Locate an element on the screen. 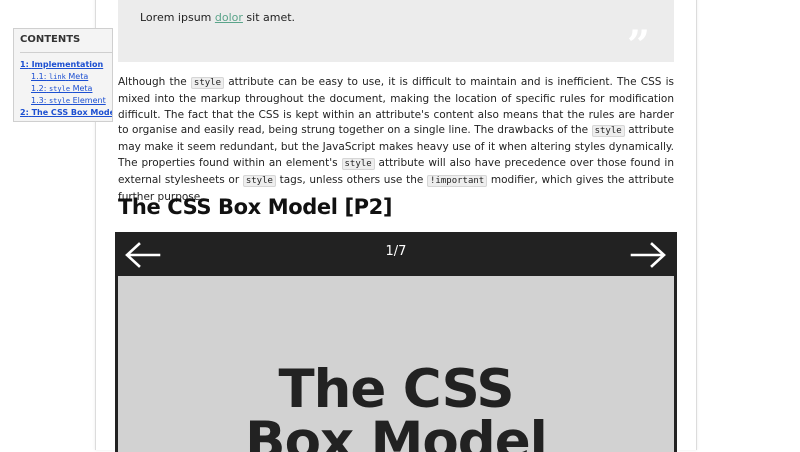 The width and height of the screenshot is (800, 452). toc-item: 1.3: style Element is located at coordinates (66, 101).